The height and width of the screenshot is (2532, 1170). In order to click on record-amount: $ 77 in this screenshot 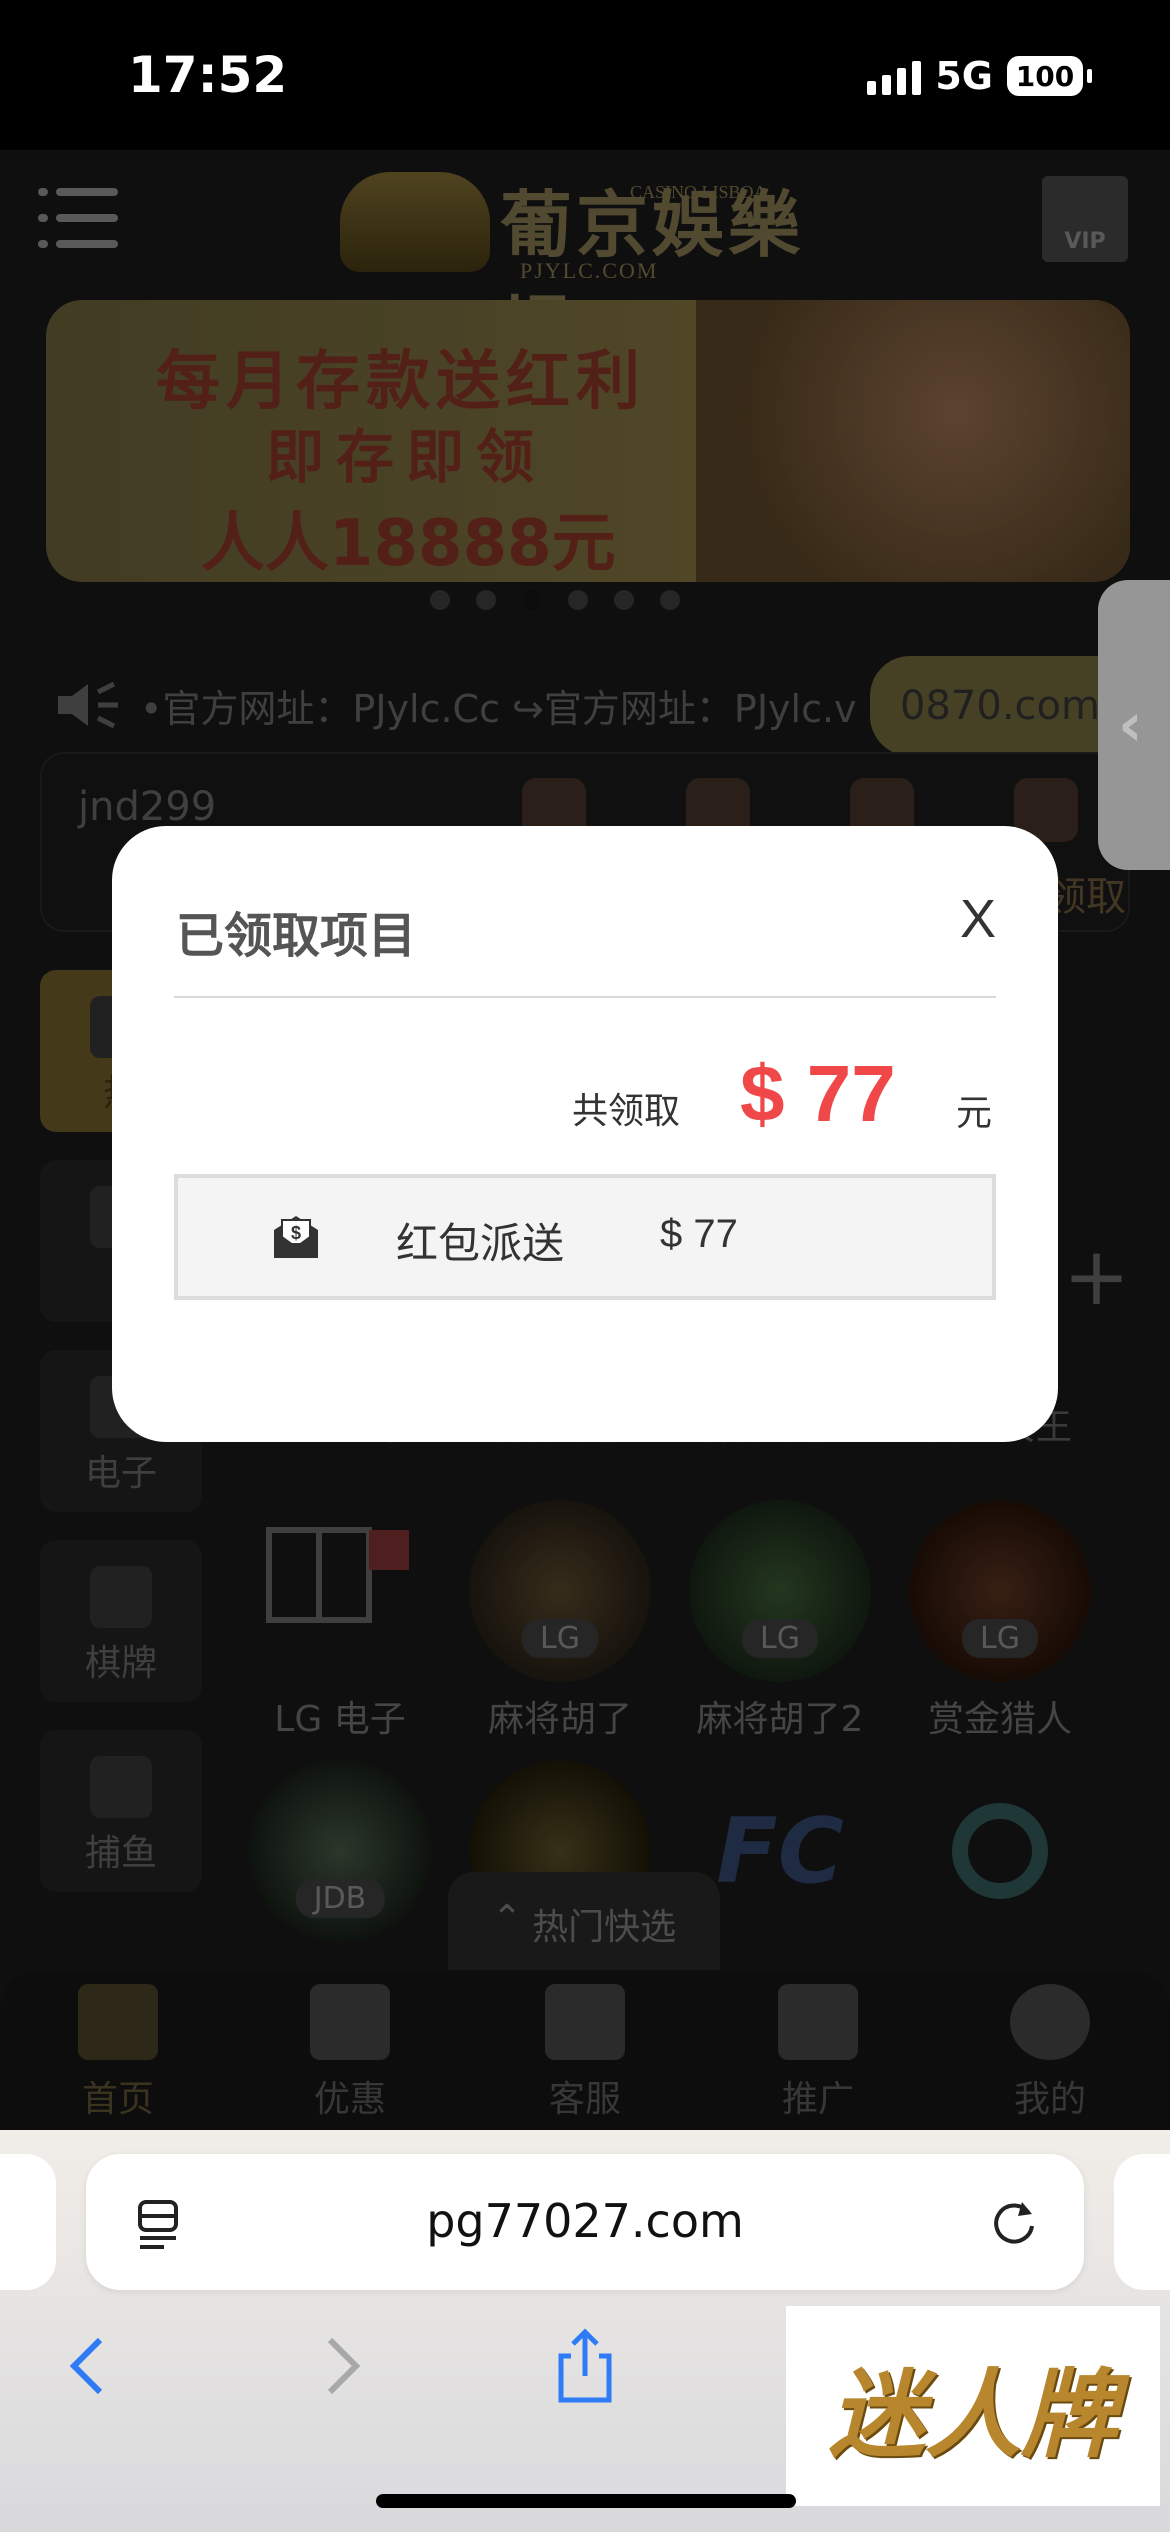, I will do `click(699, 1234)`.